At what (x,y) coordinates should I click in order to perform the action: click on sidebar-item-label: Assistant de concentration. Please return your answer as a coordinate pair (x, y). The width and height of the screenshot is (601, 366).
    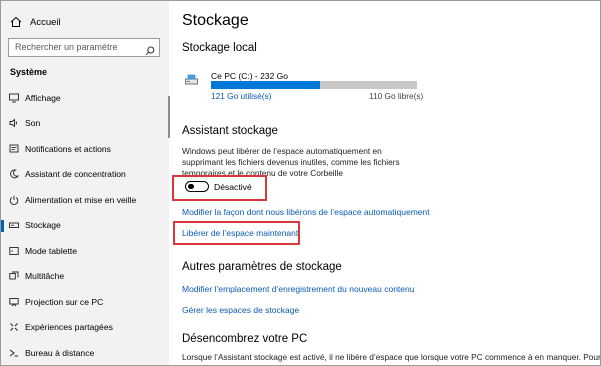
    Looking at the image, I should click on (75, 174).